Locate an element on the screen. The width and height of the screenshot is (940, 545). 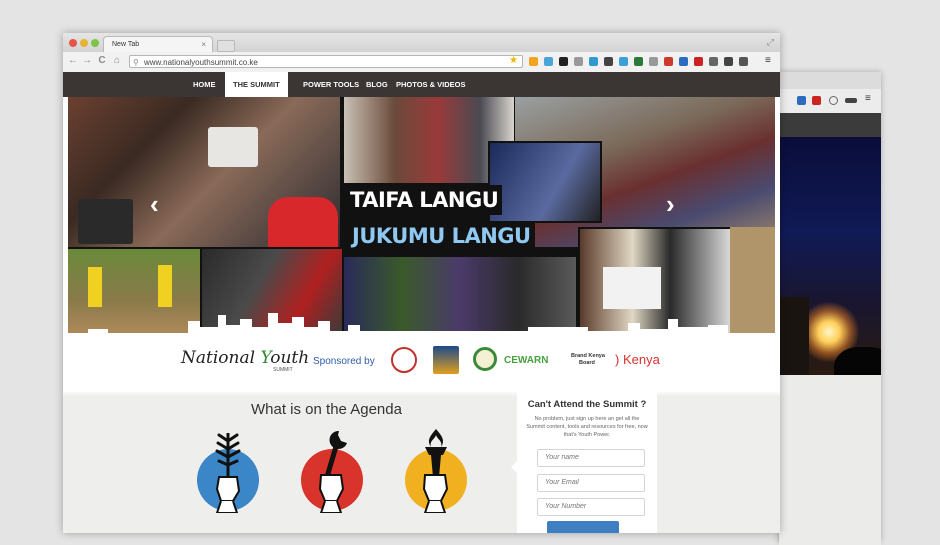
agenda-title: What is on the Agenda is located at coordinates (326, 409).